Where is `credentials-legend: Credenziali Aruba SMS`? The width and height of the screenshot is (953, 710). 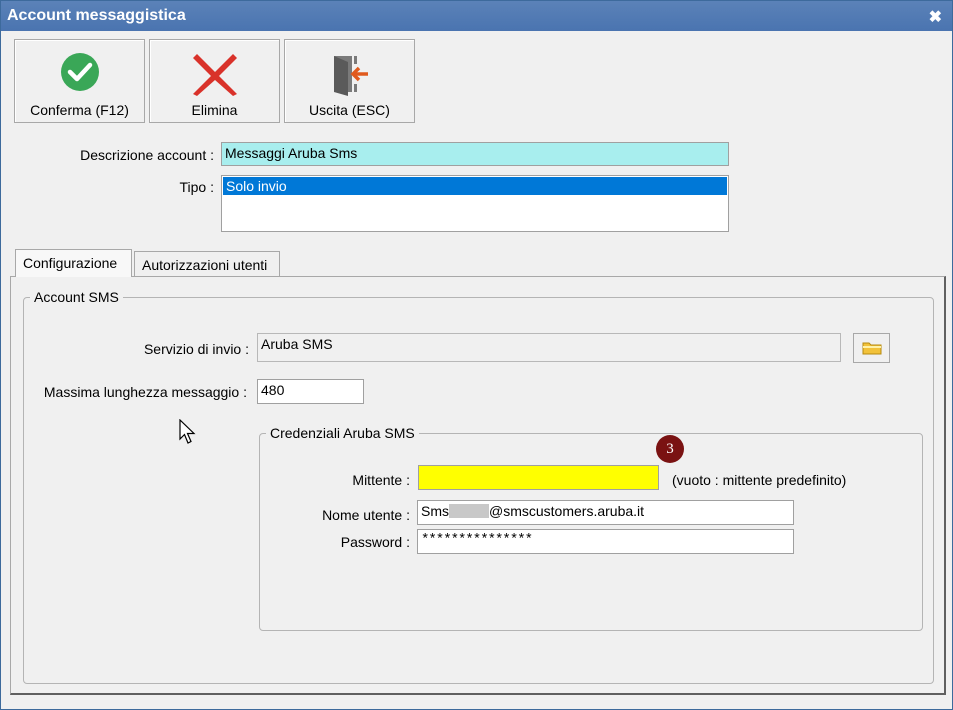 credentials-legend: Credenziali Aruba SMS is located at coordinates (342, 433).